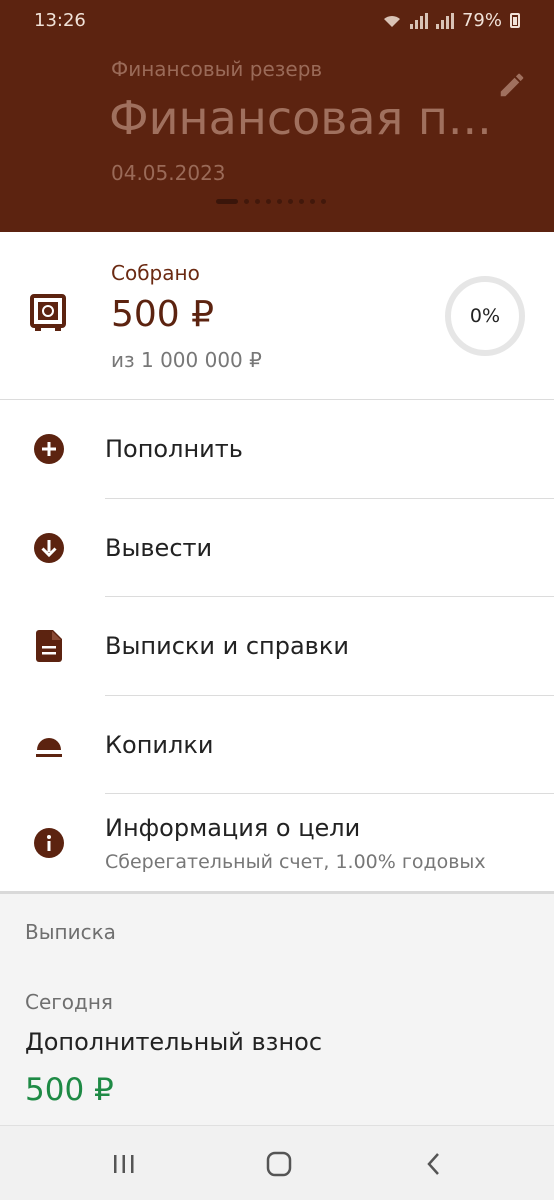 This screenshot has height=1200, width=554. What do you see at coordinates (49, 449) in the screenshot?
I see `plus-circle-icon` at bounding box center [49, 449].